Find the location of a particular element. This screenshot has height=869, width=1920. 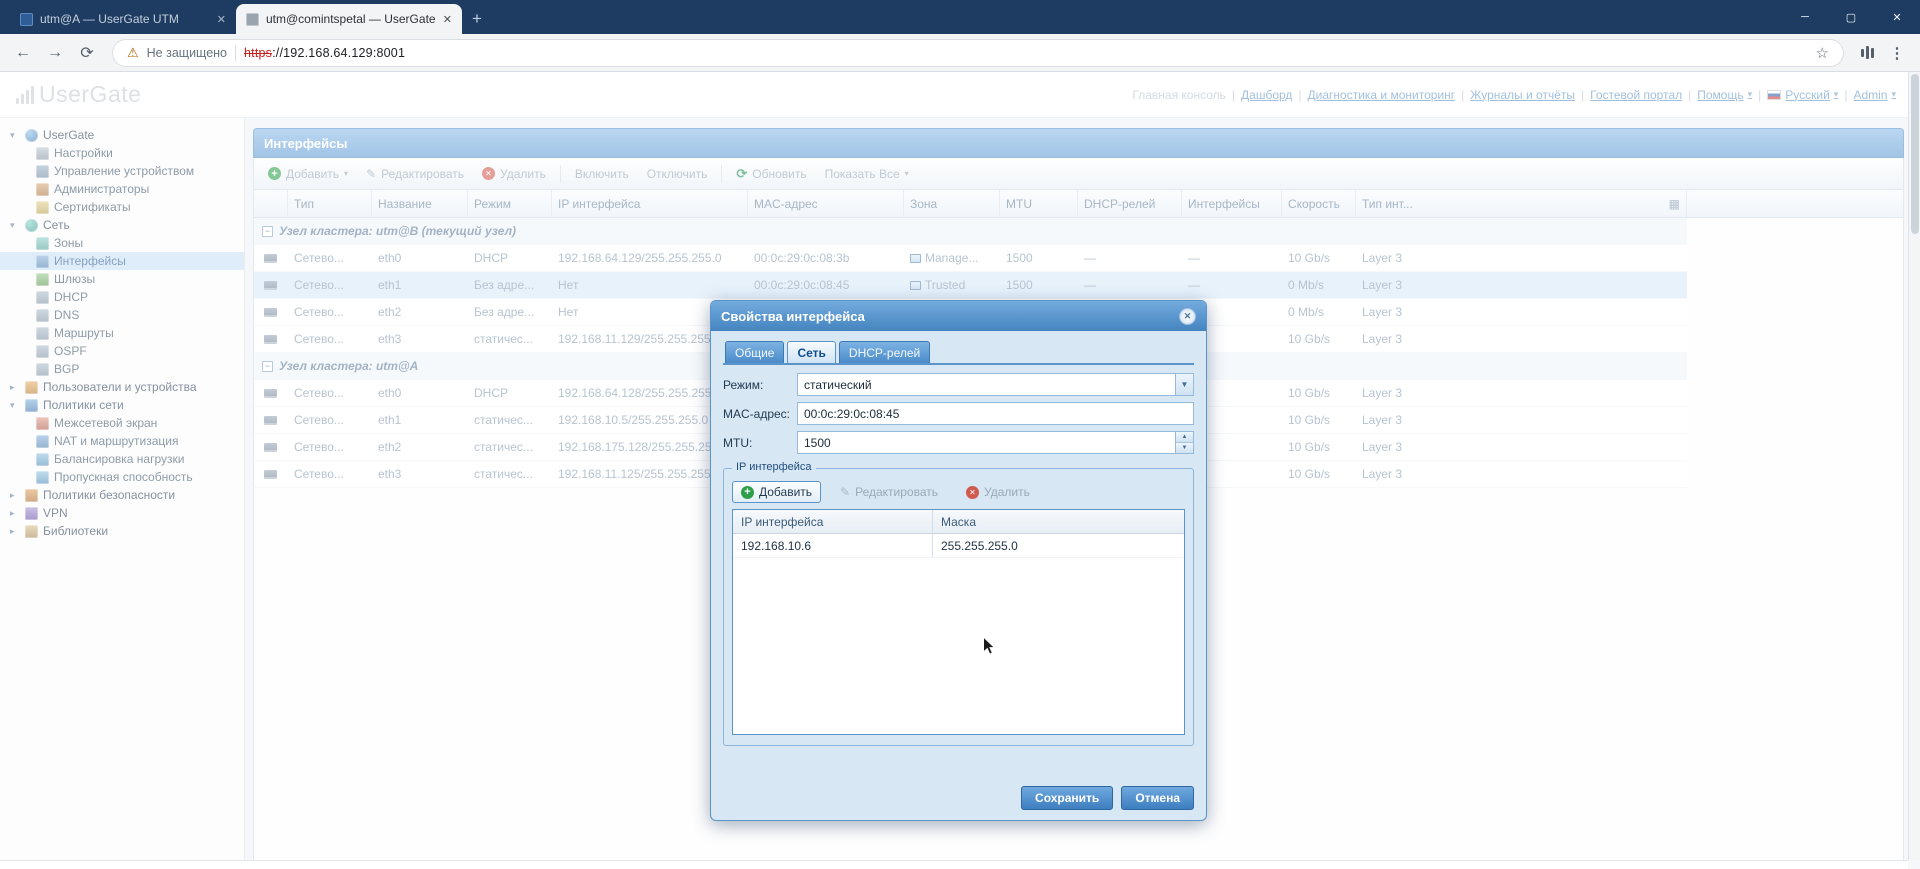

form-row: MAC-адрес: is located at coordinates (958, 413).